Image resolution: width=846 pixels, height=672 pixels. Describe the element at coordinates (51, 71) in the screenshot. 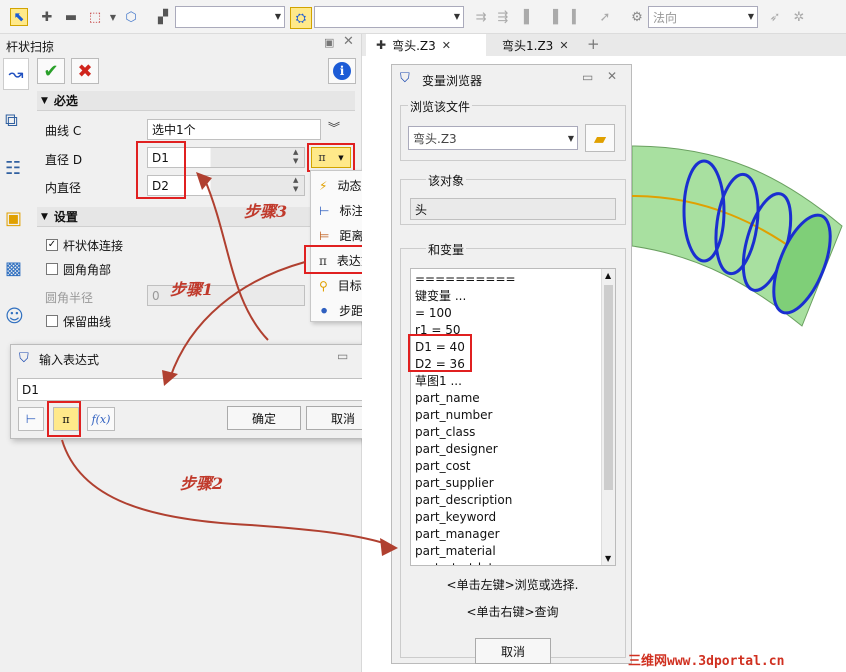

I see `ok-button: ✔` at that location.